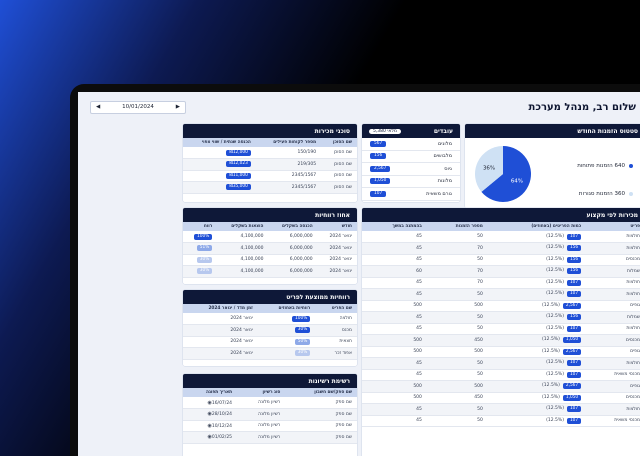 Image resolution: width=640 pixels, height=456 pixels. What do you see at coordinates (339, 176) in the screenshot?
I see `agent-name: שם הסוכן` at bounding box center [339, 176].